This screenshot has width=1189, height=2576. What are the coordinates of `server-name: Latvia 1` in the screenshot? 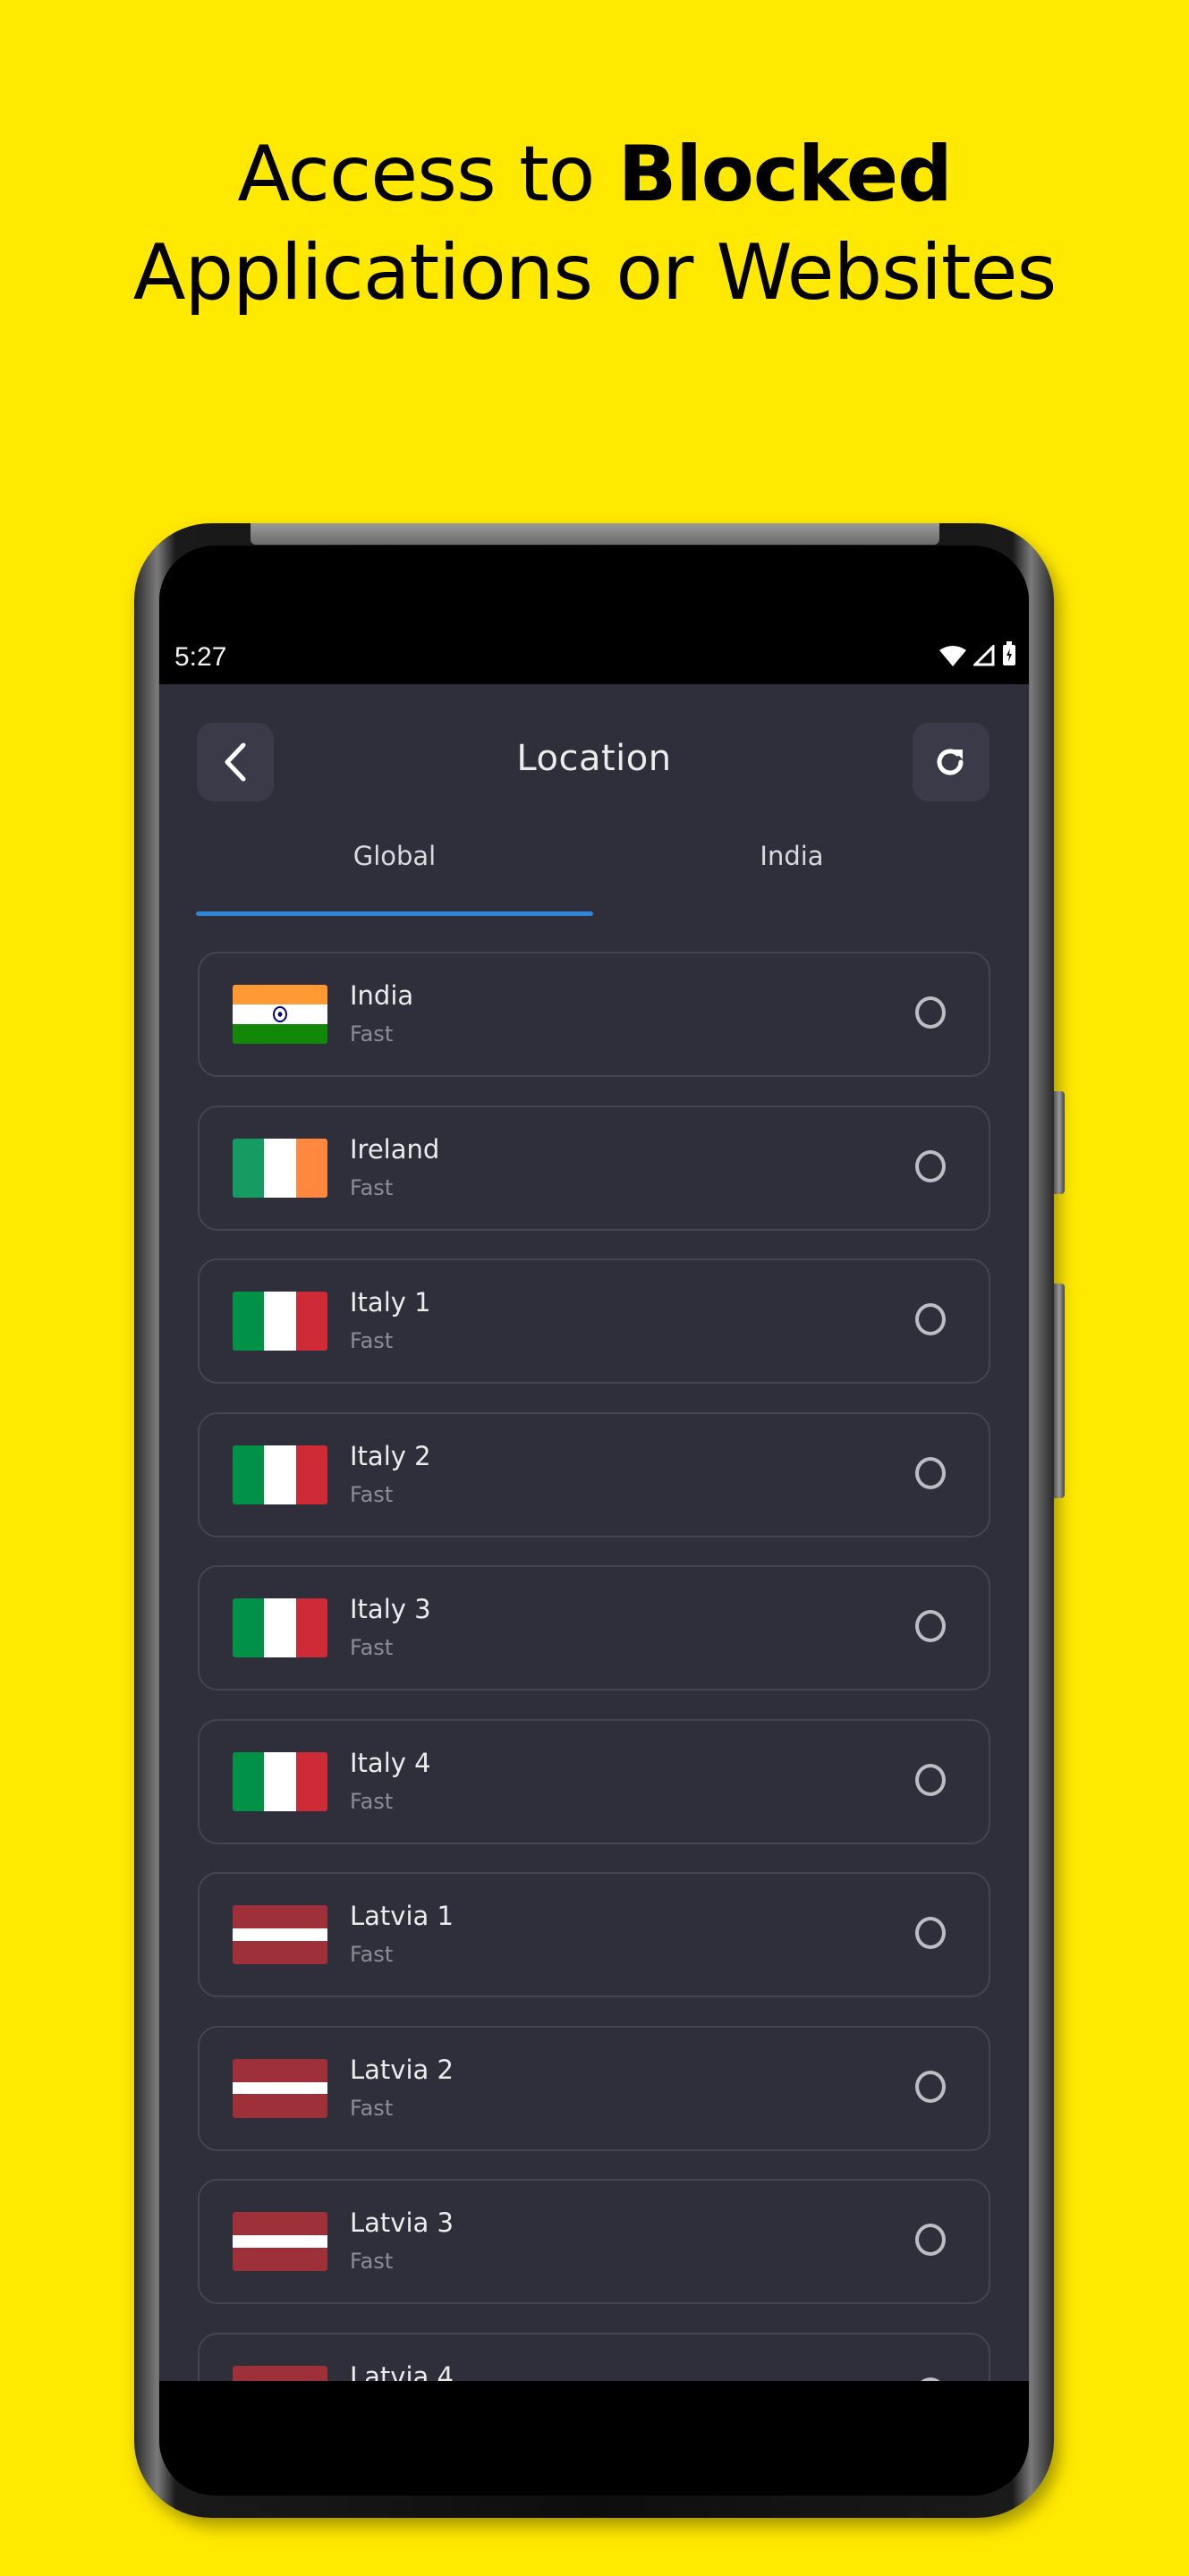 It's located at (402, 1916).